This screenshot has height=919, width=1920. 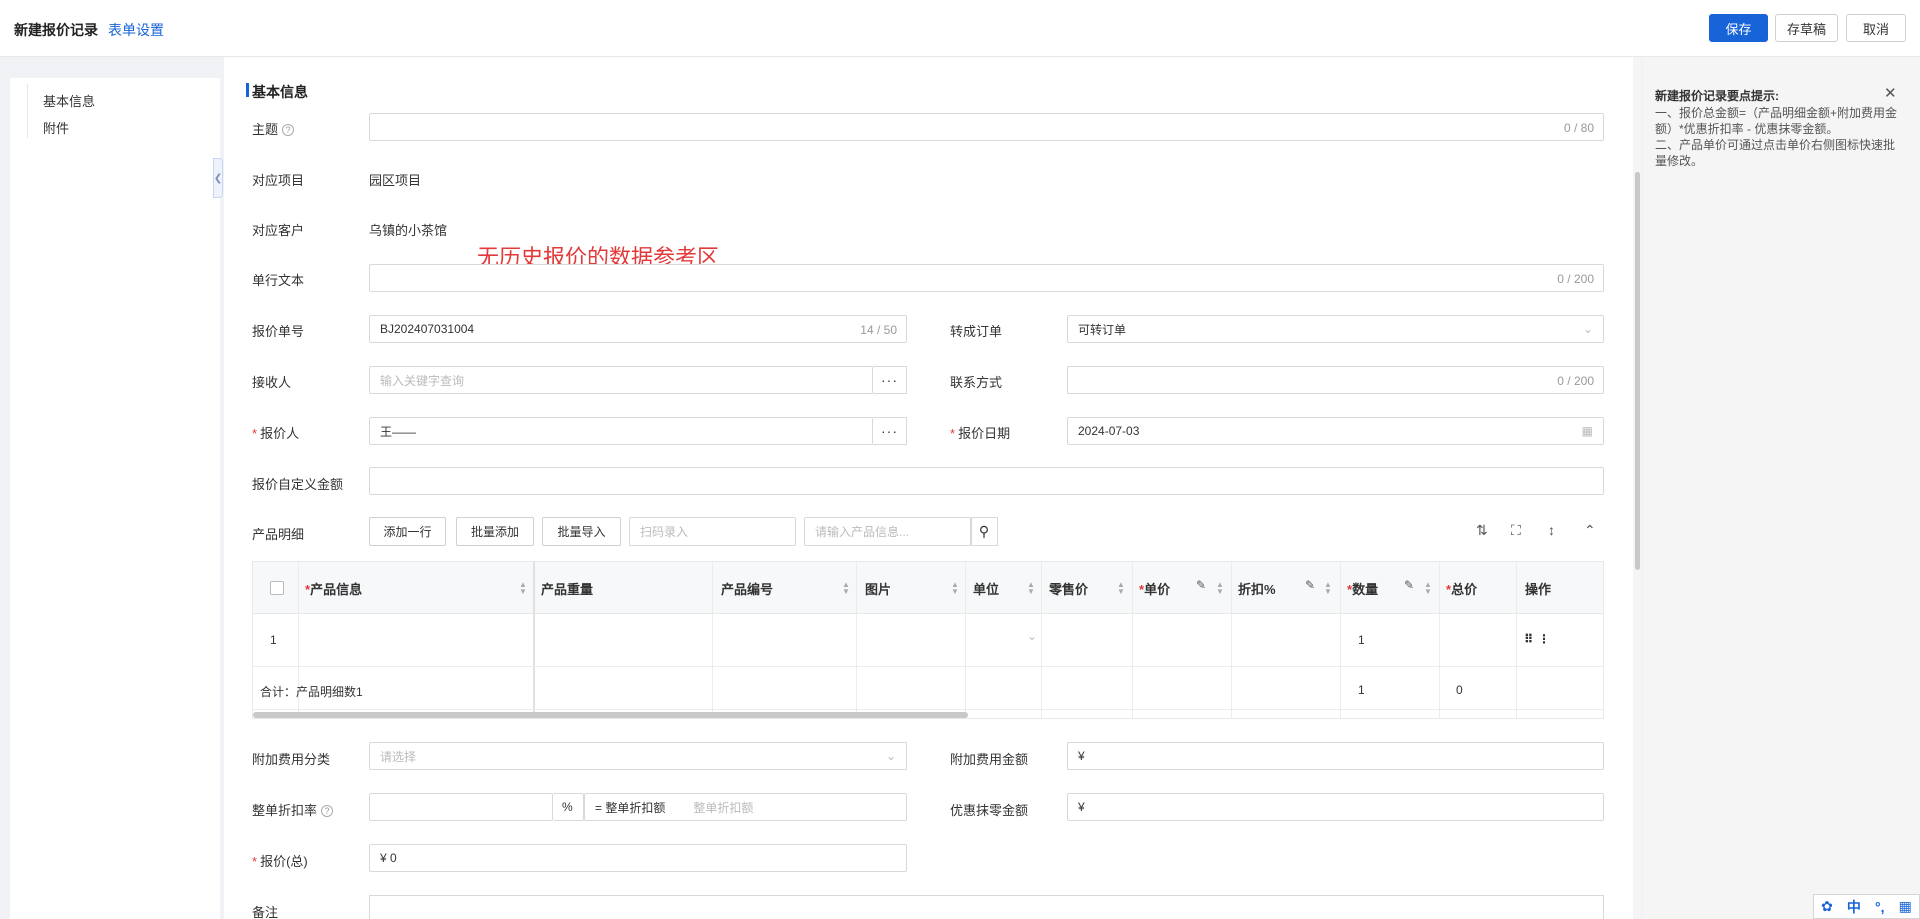 I want to click on receiver-label: 接收人, so click(x=272, y=382).